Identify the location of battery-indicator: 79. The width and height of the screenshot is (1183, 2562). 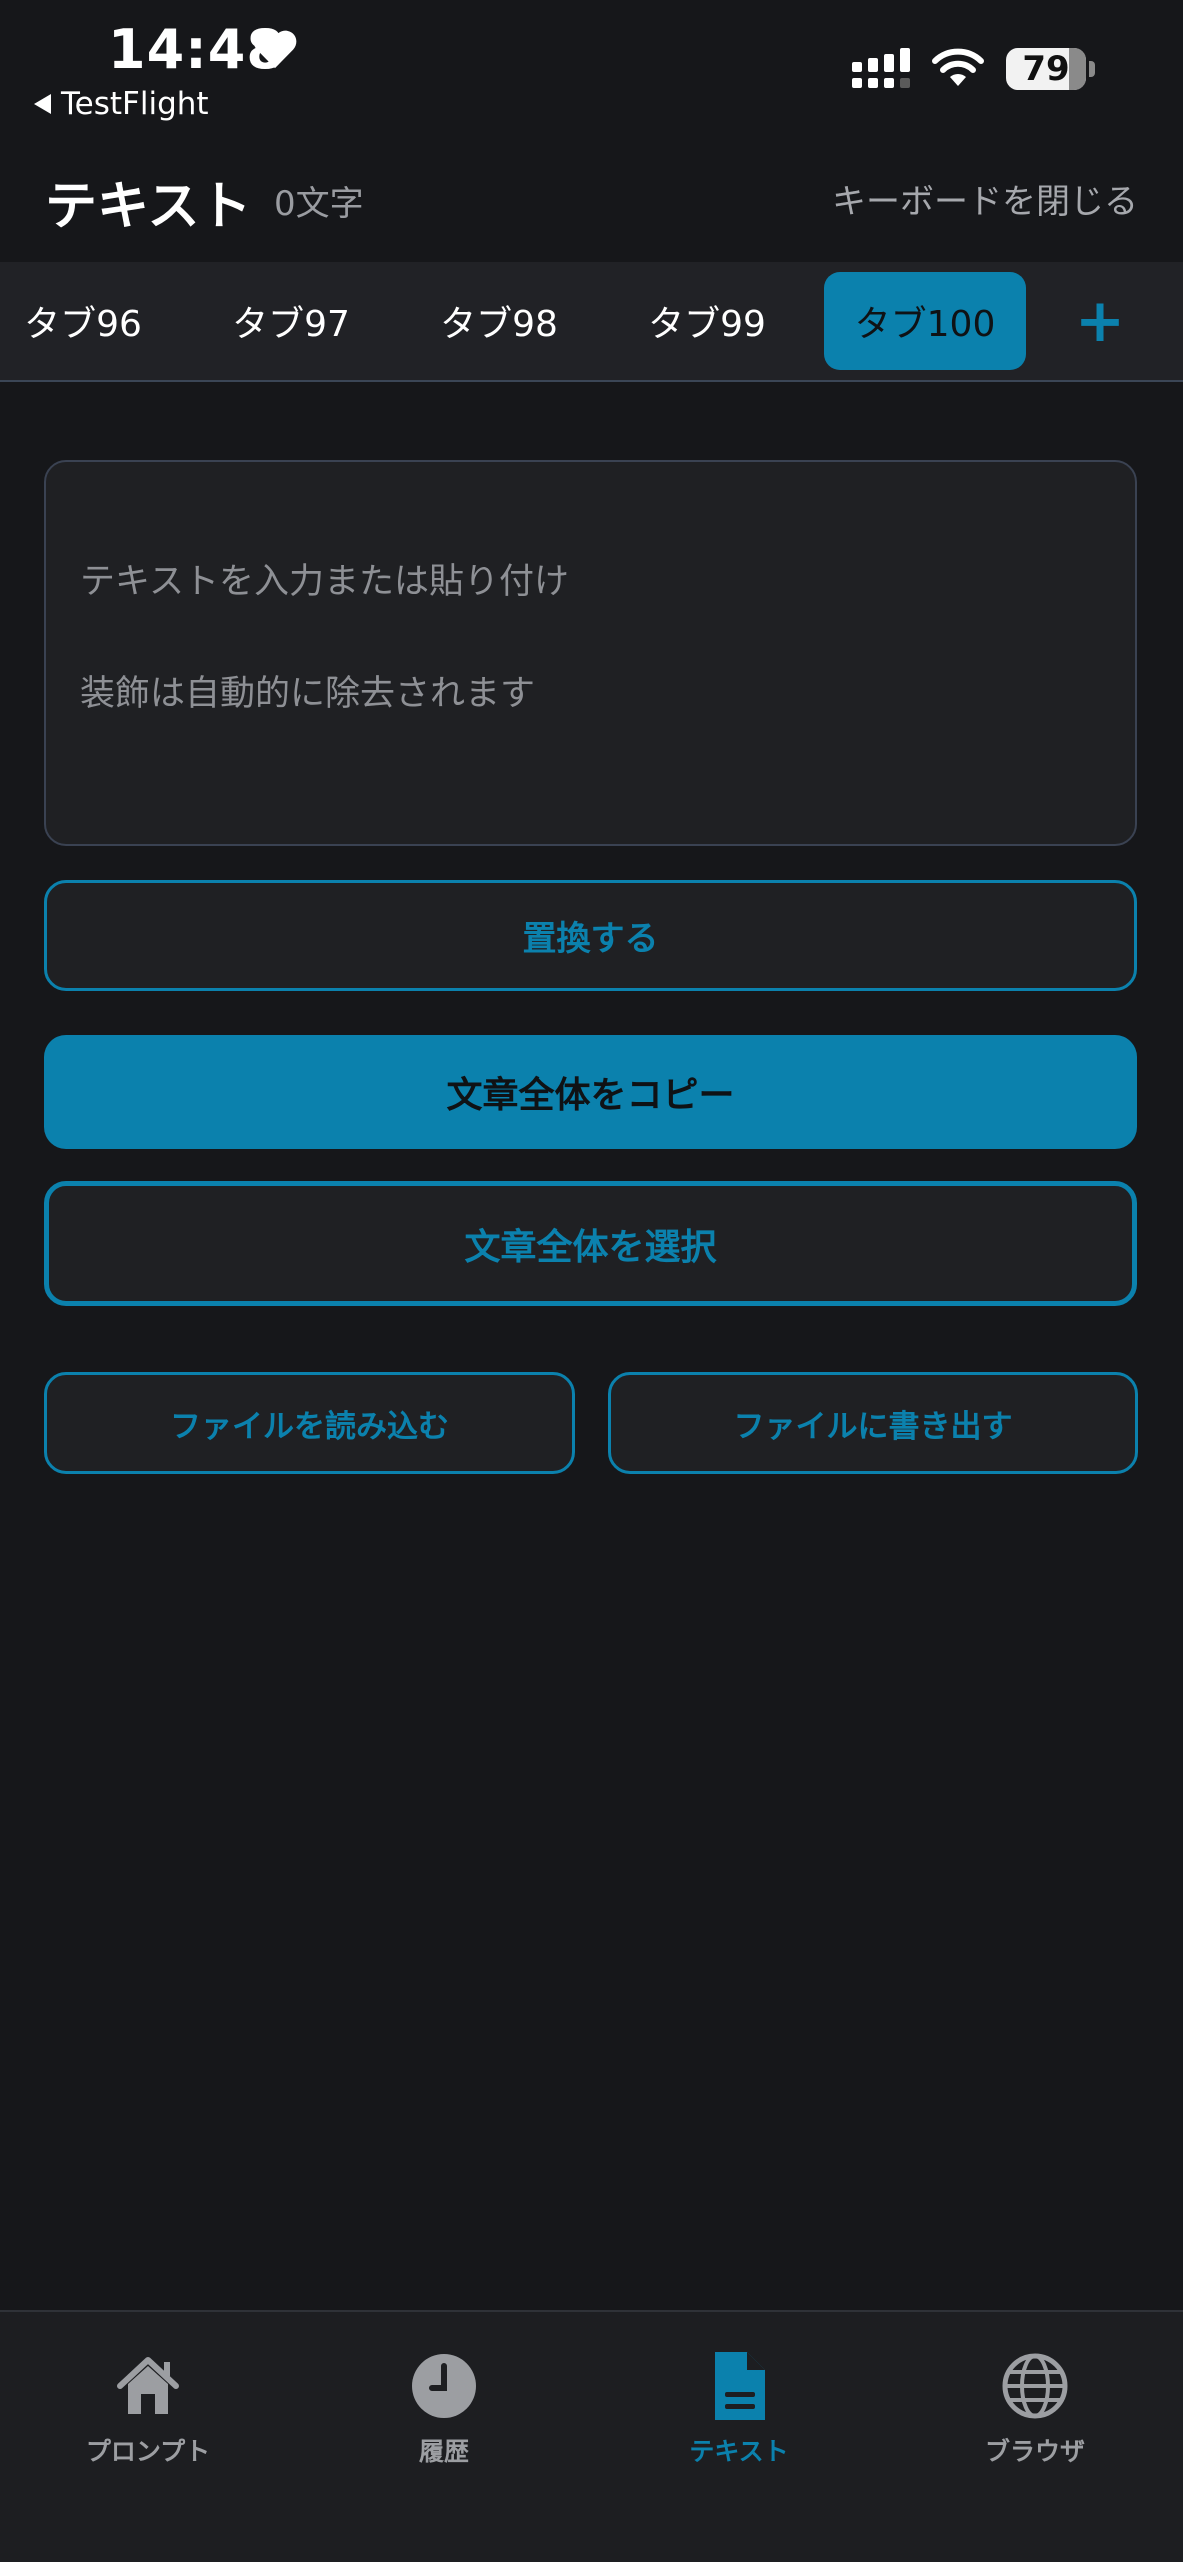
(1046, 69).